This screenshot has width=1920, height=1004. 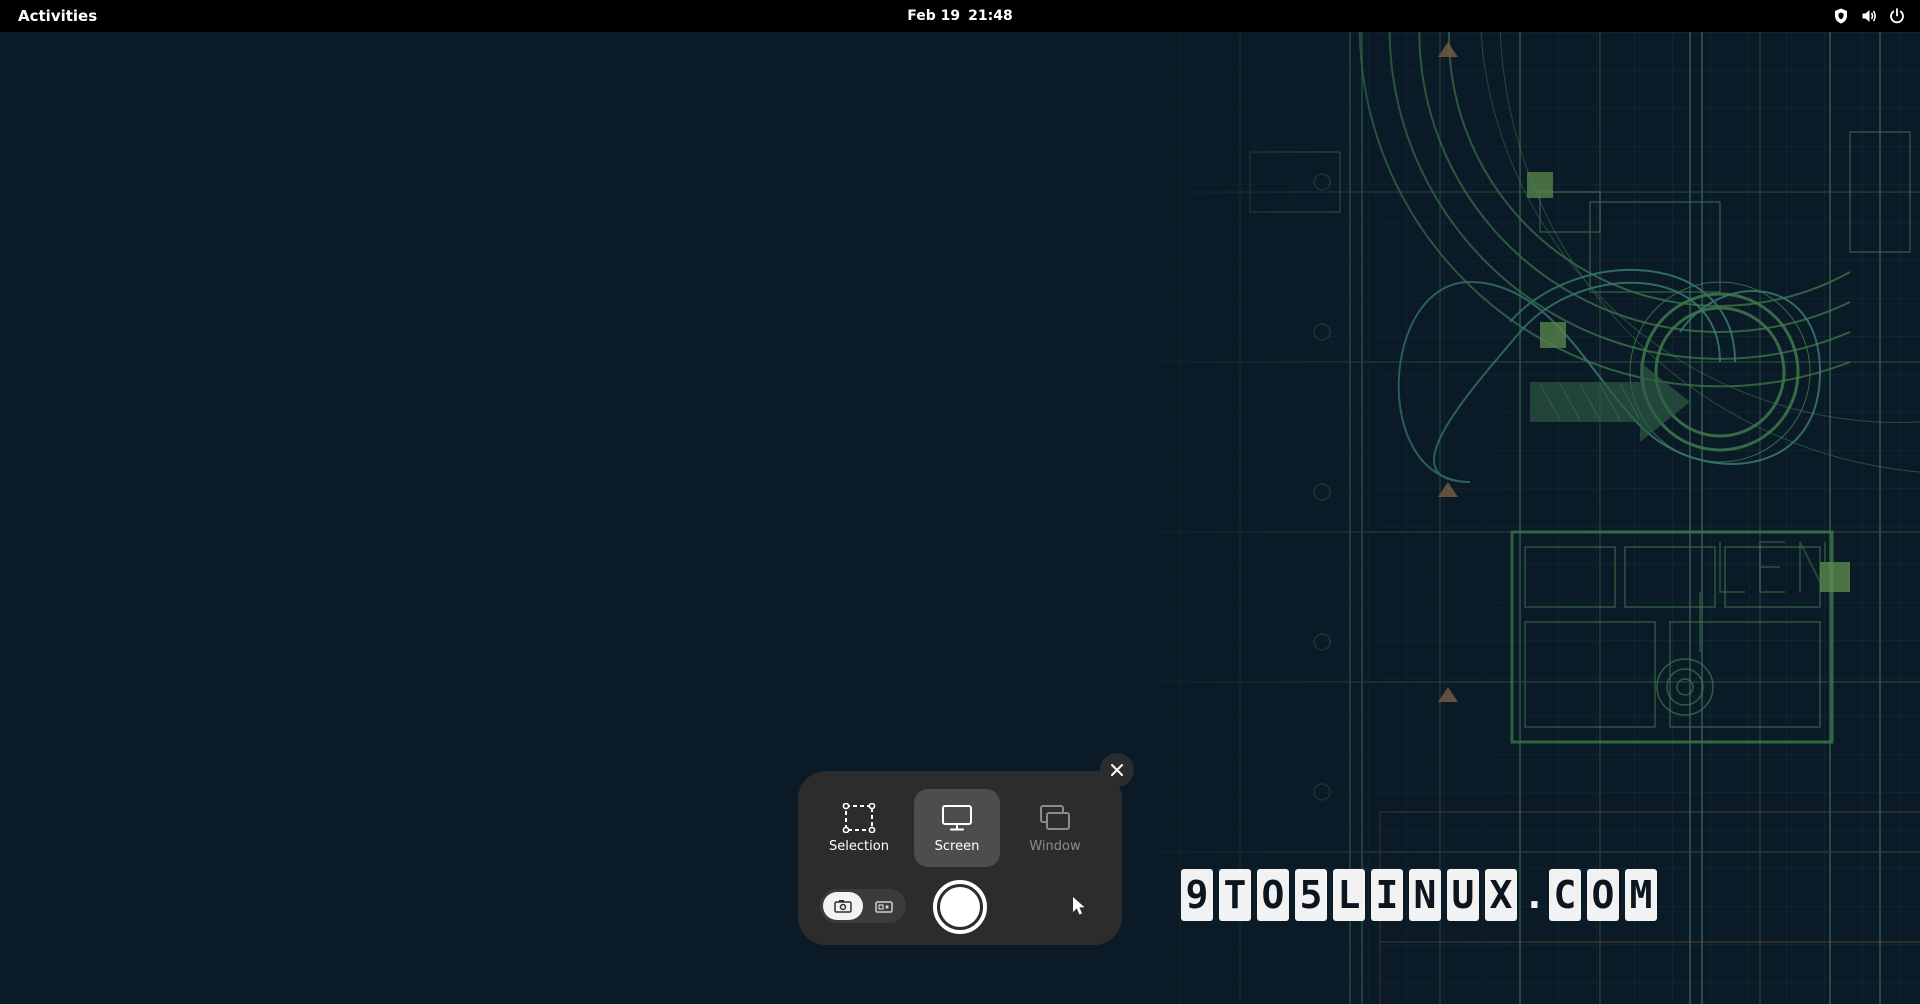 What do you see at coordinates (990, 16) in the screenshot?
I see `clock-time: 21:48` at bounding box center [990, 16].